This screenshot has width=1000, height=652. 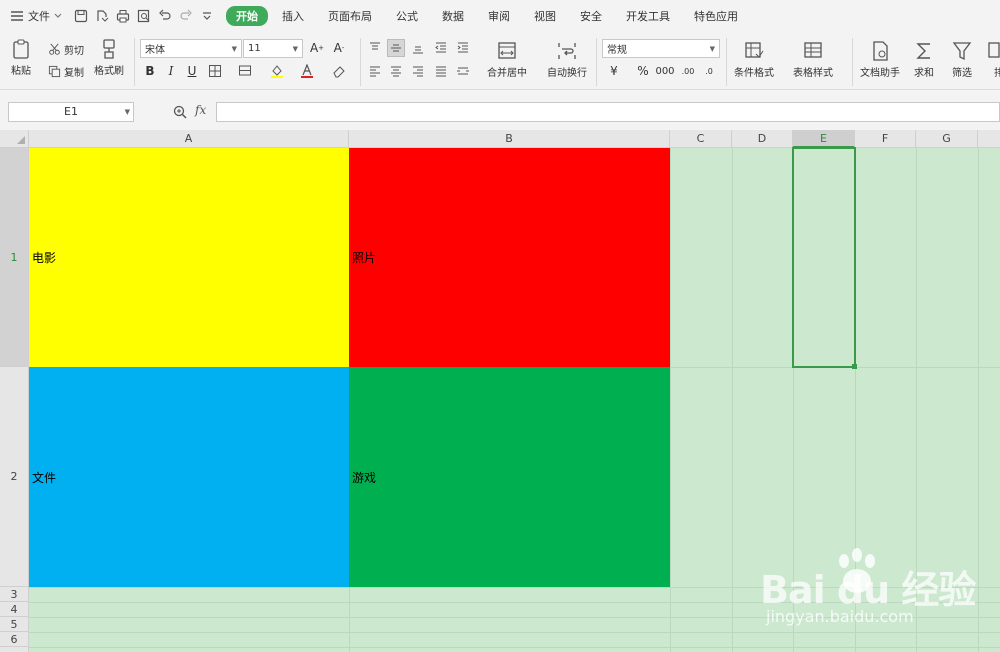 I want to click on column-header-e: E, so click(x=824, y=139).